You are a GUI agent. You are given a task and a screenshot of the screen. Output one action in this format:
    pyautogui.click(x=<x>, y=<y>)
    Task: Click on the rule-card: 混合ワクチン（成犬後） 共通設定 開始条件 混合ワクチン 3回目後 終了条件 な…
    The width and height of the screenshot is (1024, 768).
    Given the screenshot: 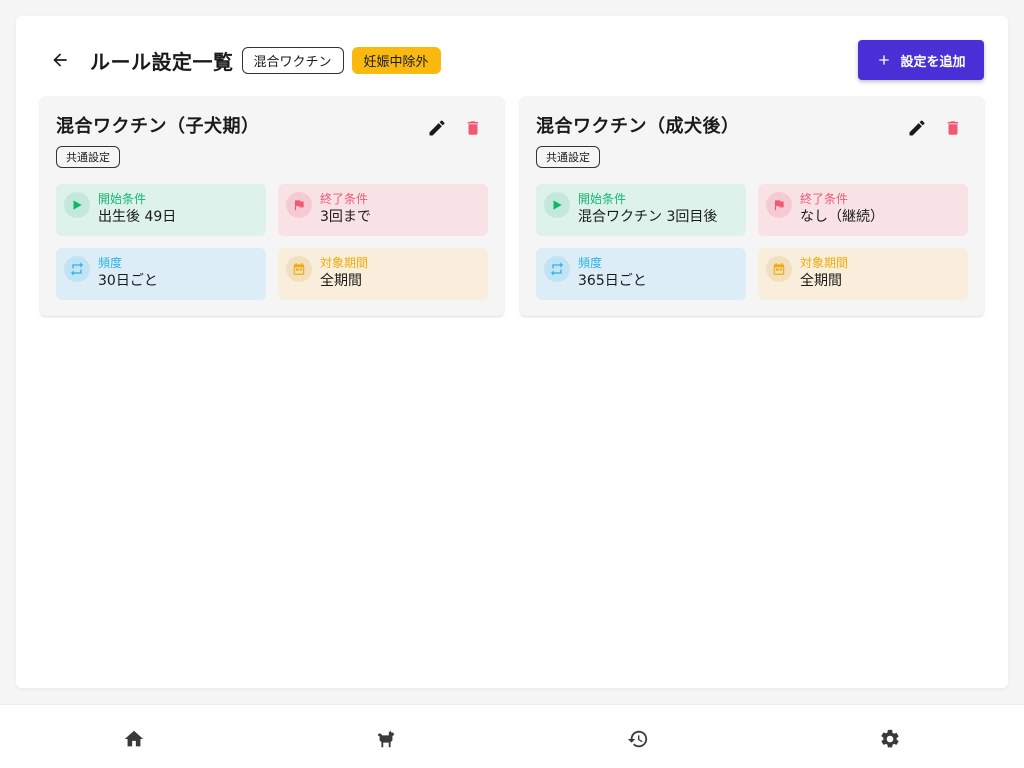 What is the action you would take?
    pyautogui.click(x=752, y=206)
    